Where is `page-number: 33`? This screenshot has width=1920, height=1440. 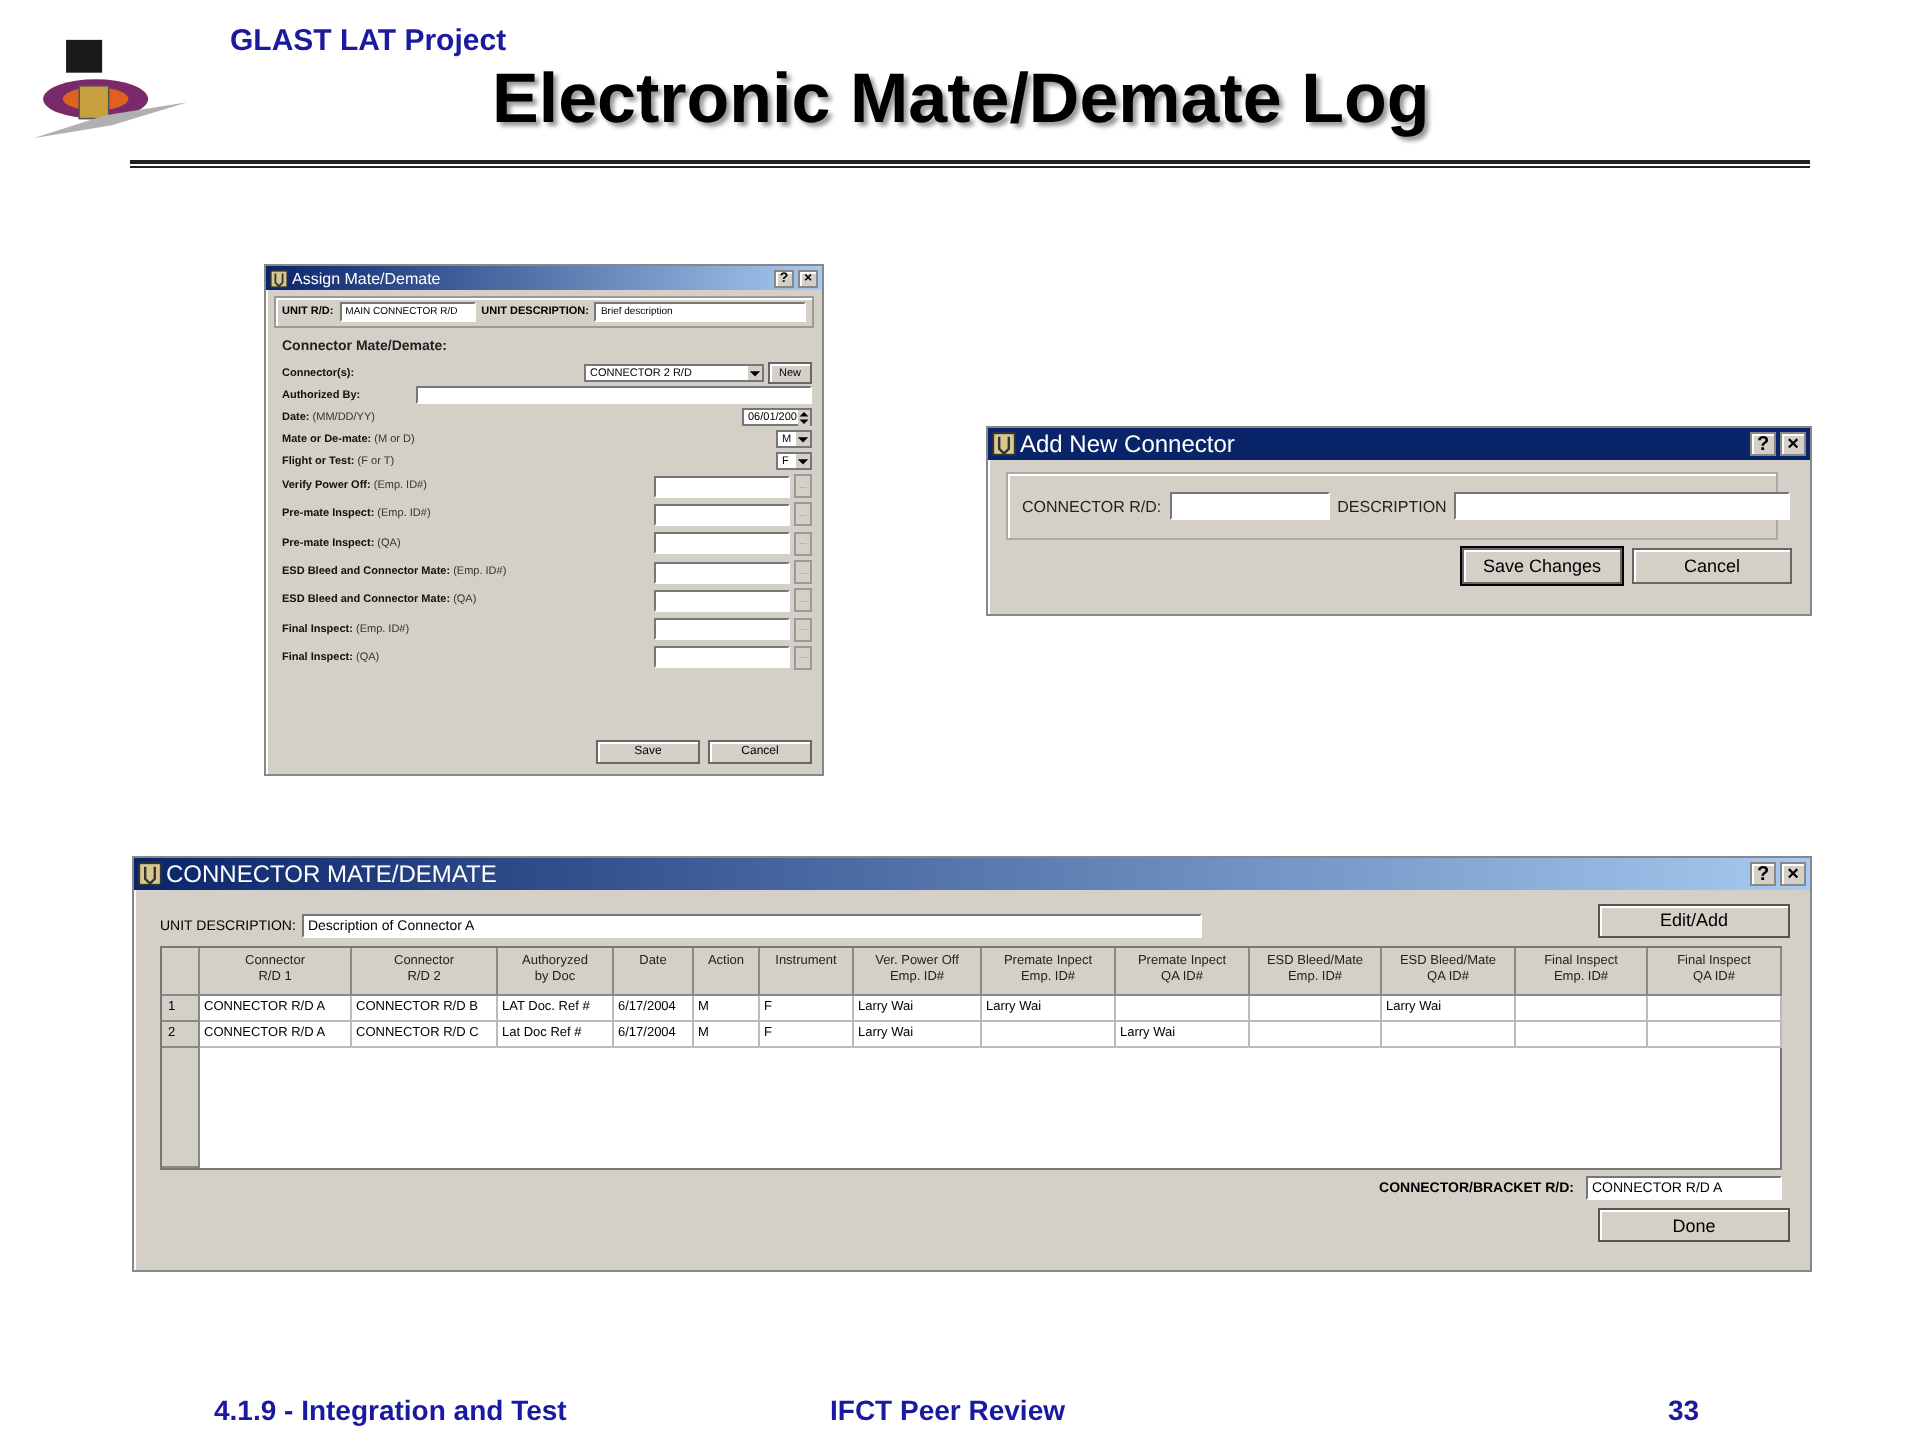
page-number: 33 is located at coordinates (1684, 1410).